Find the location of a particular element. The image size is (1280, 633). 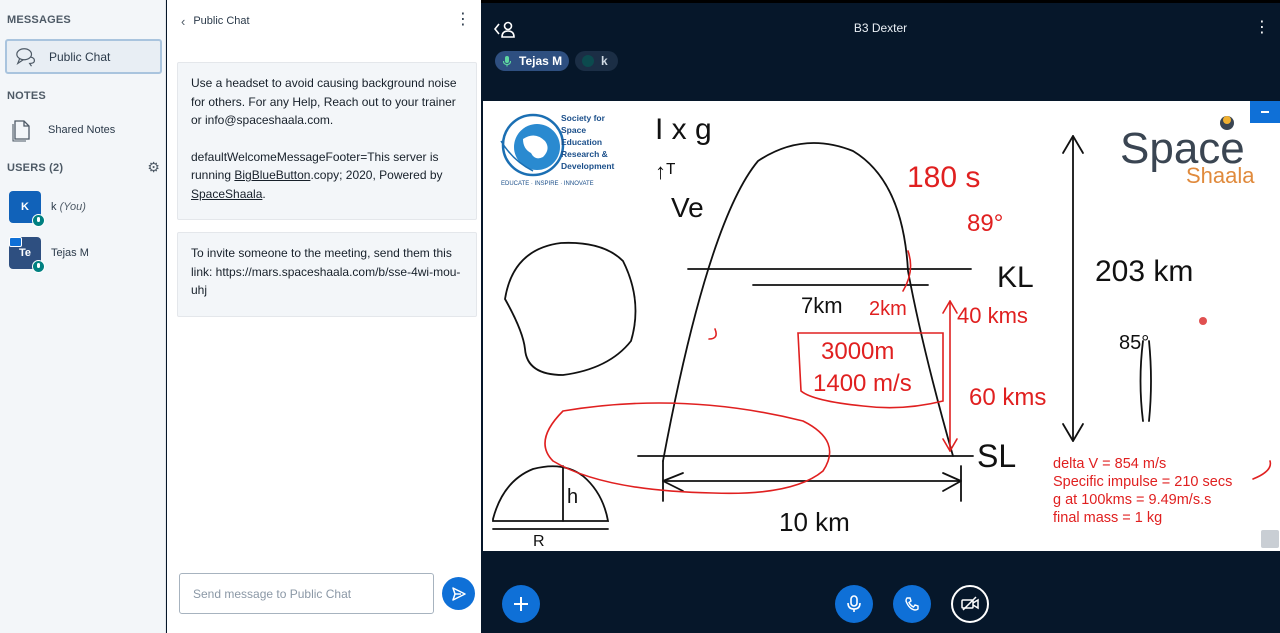

meeting-title: B3 Dexter is located at coordinates (880, 28).